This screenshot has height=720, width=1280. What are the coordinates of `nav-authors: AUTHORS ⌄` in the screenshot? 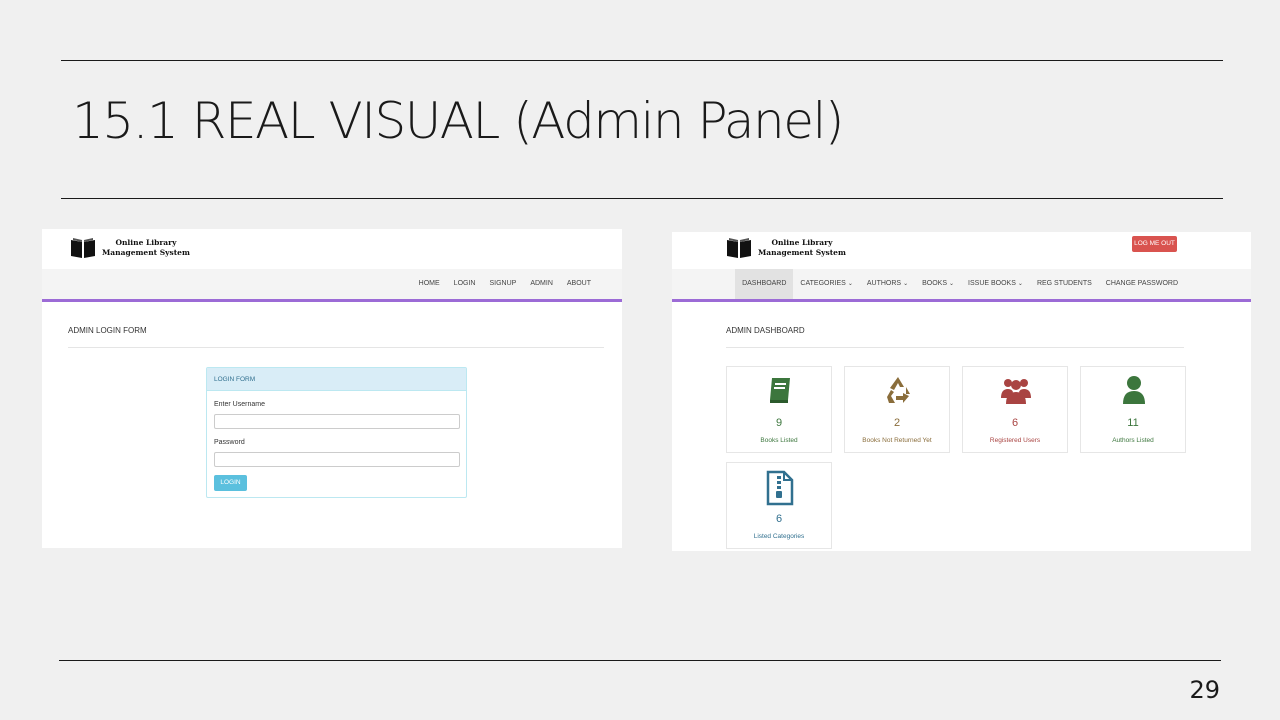 It's located at (887, 284).